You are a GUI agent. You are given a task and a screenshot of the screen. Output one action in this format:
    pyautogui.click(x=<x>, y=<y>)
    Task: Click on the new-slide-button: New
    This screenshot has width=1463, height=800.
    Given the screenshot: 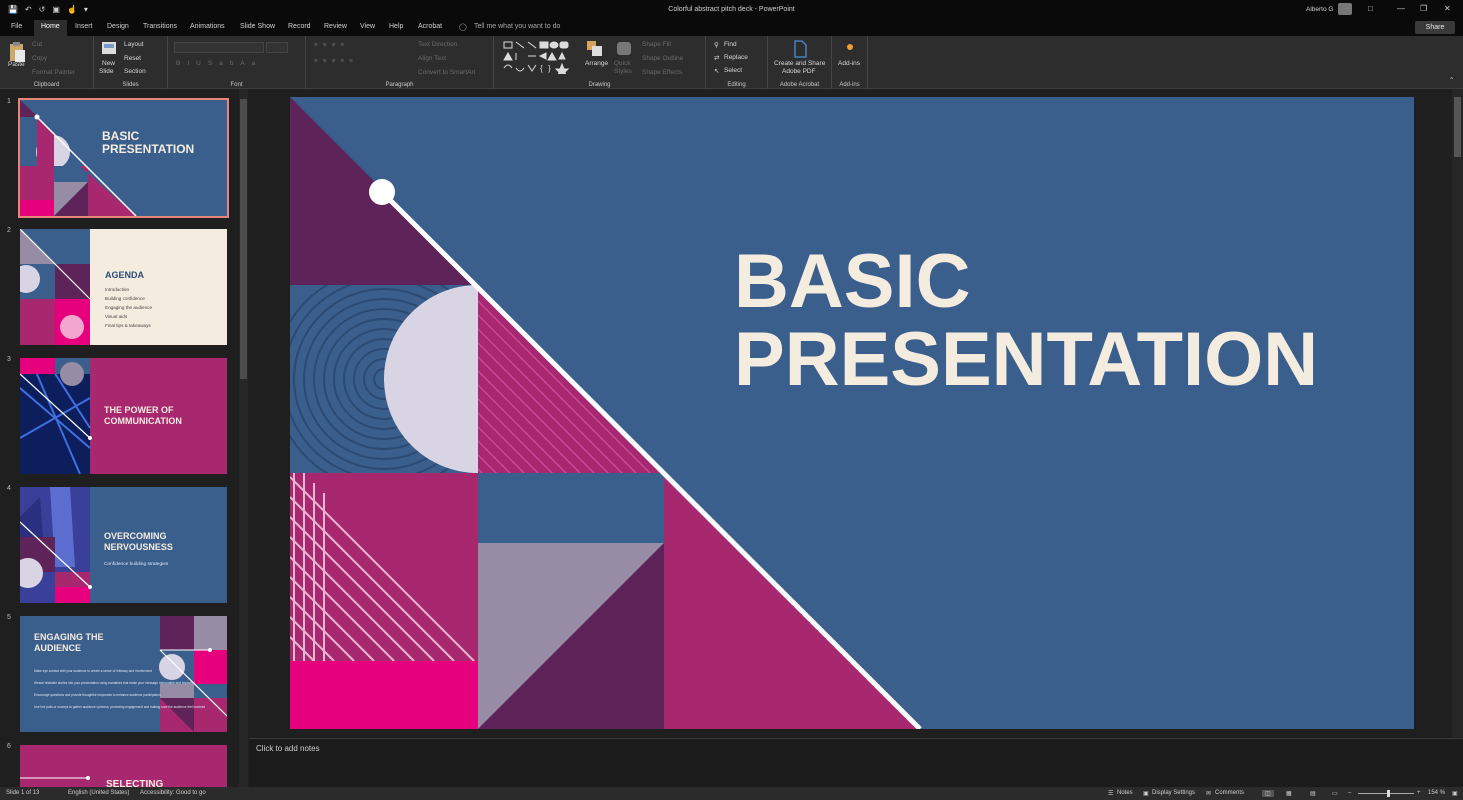 What is the action you would take?
    pyautogui.click(x=108, y=63)
    